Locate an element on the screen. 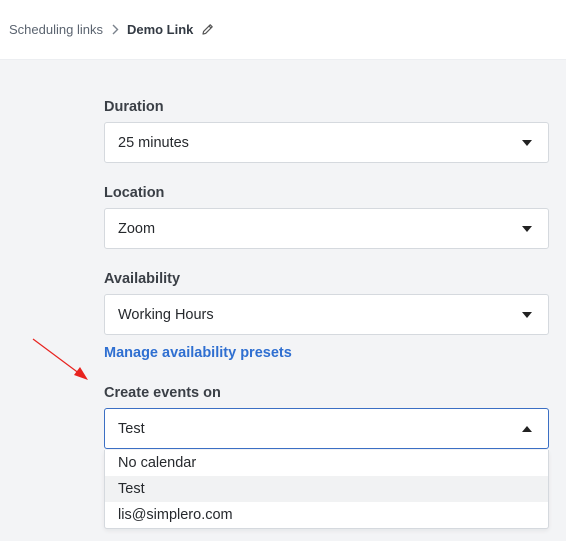  create-events-dropdown: No calendar Test lis@simplero.com is located at coordinates (326, 489).